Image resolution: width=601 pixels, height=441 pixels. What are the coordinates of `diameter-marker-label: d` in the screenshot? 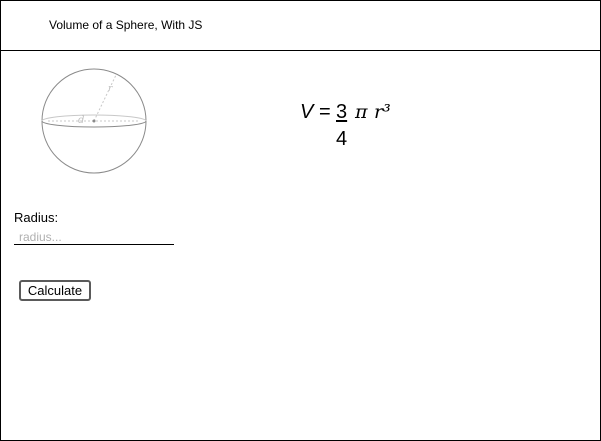 It's located at (81, 120).